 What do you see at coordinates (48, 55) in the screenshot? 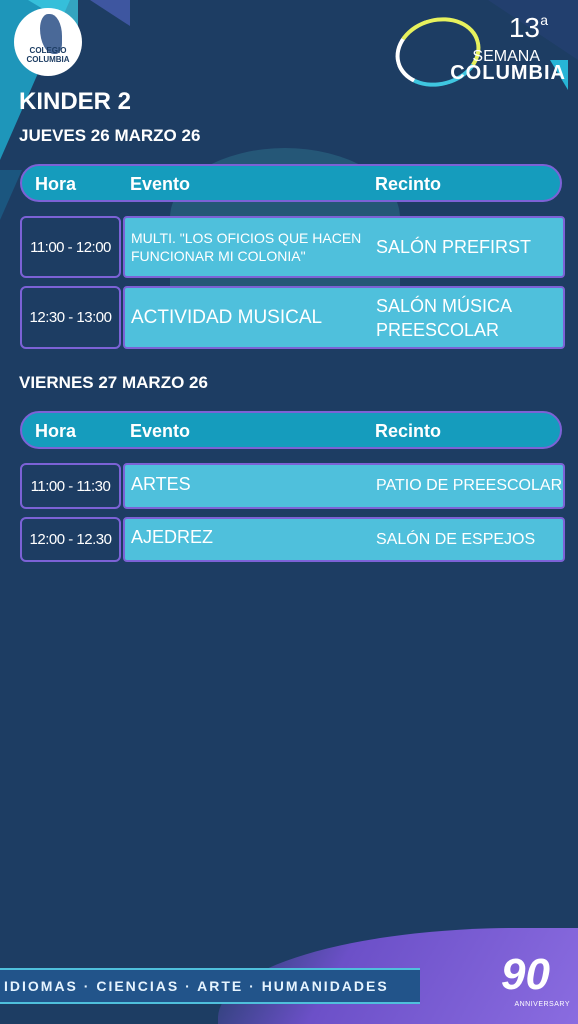
I see `school-logo-text: COLEGIO COLUMBIA` at bounding box center [48, 55].